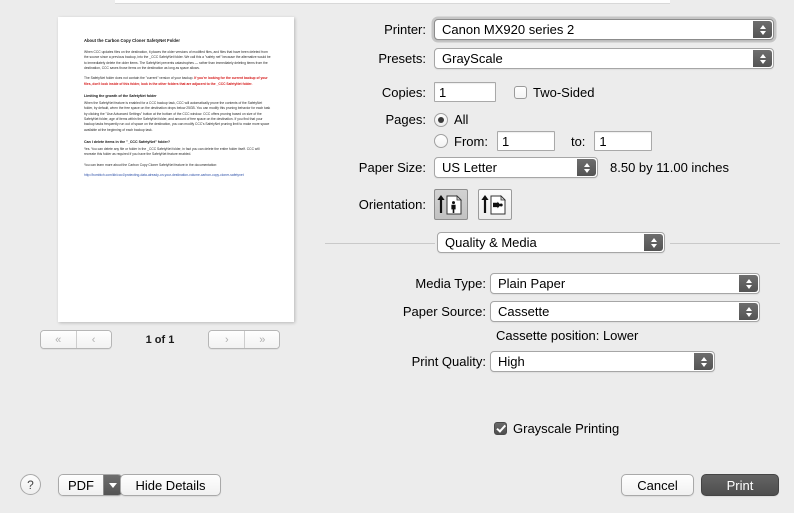  I want to click on pagination-next-group: › », so click(244, 339).